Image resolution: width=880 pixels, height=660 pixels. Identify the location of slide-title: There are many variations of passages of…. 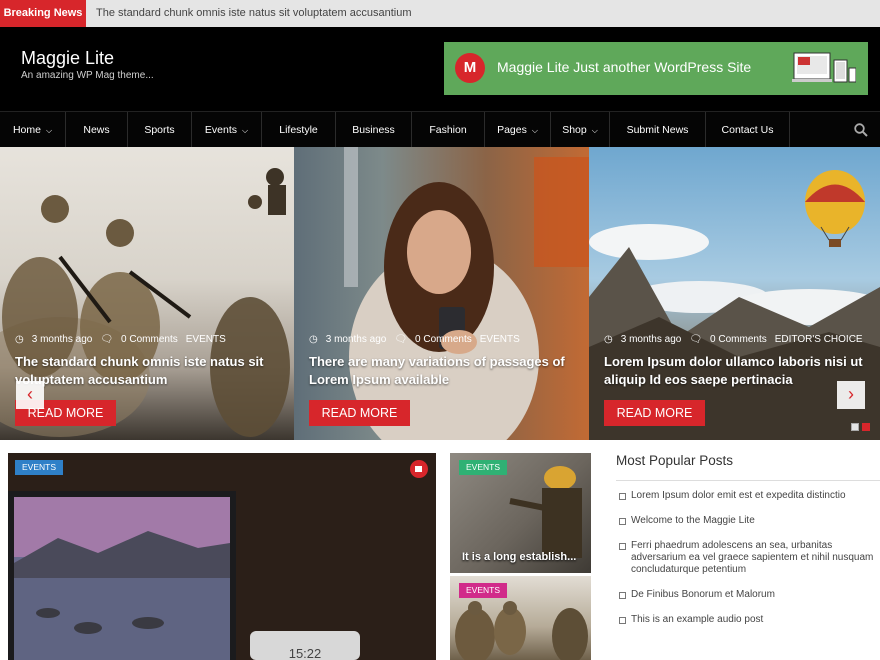
(440, 371).